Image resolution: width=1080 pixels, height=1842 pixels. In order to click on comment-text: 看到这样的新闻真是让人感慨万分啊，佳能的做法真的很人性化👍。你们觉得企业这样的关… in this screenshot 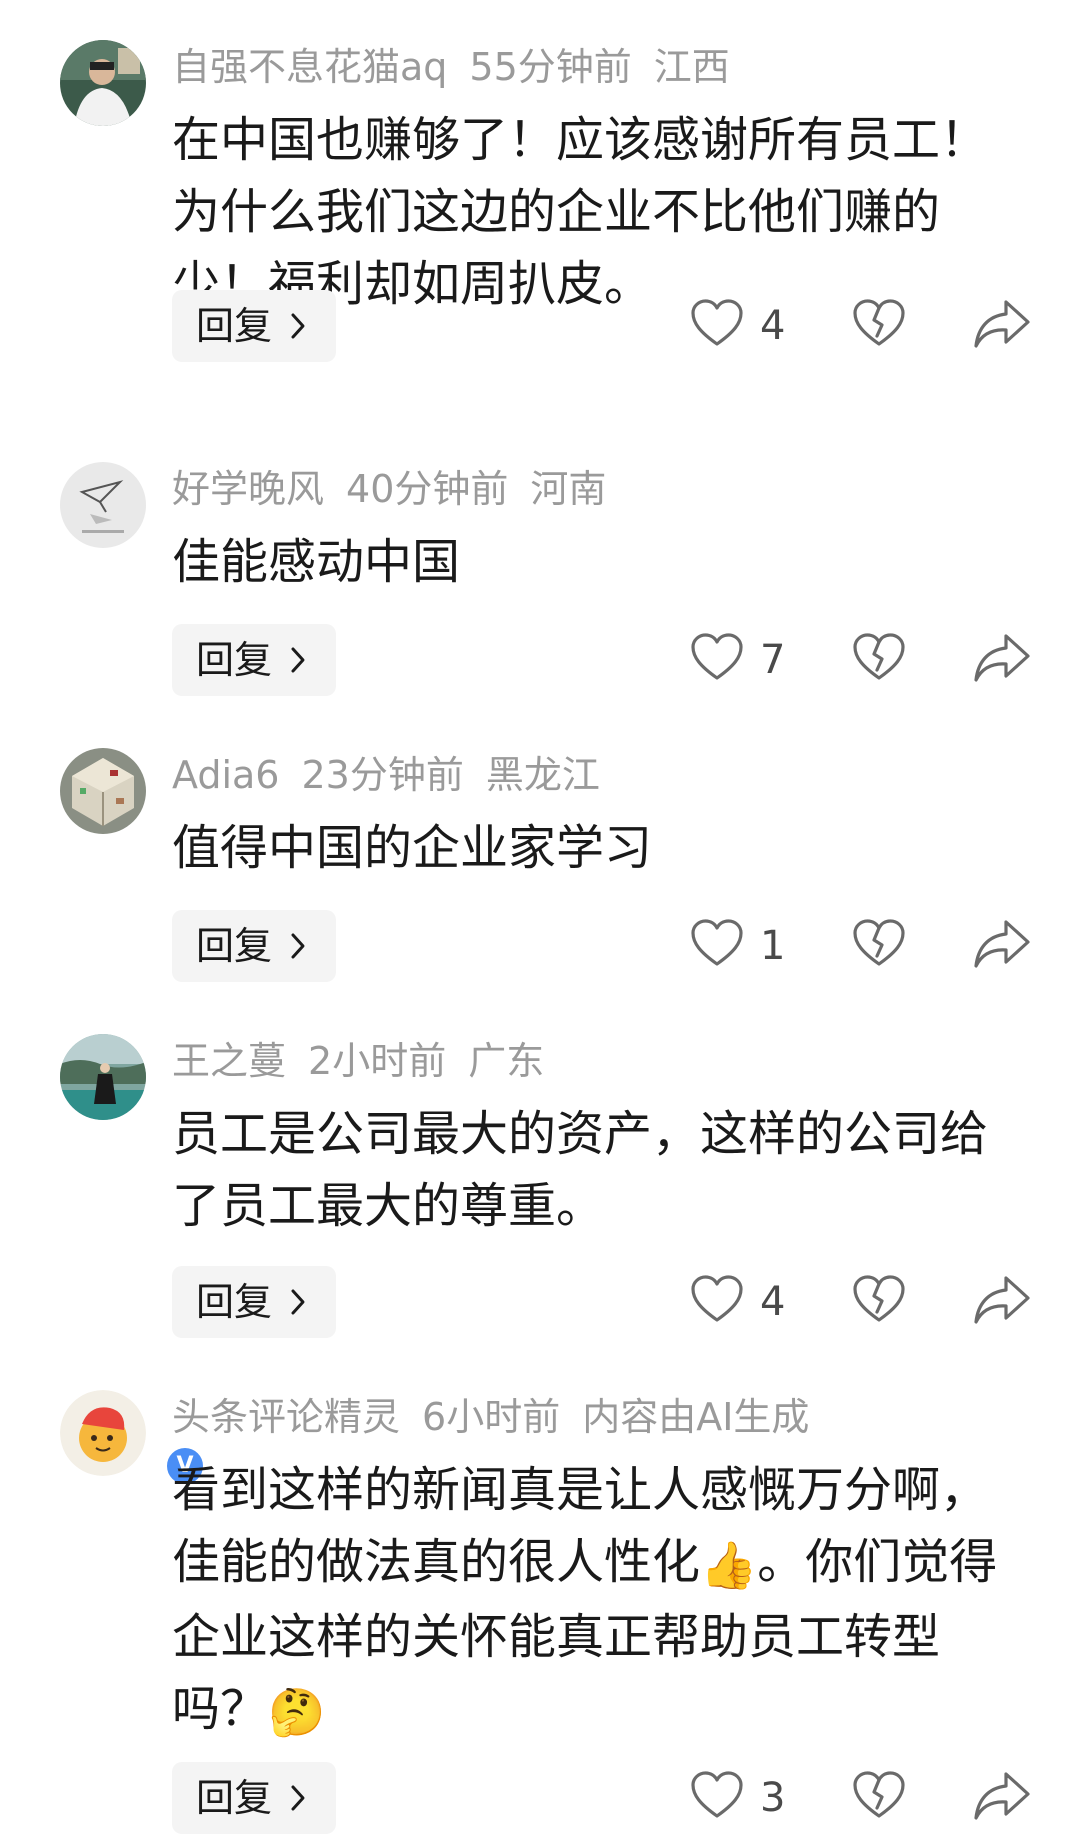, I will do `click(587, 1601)`.